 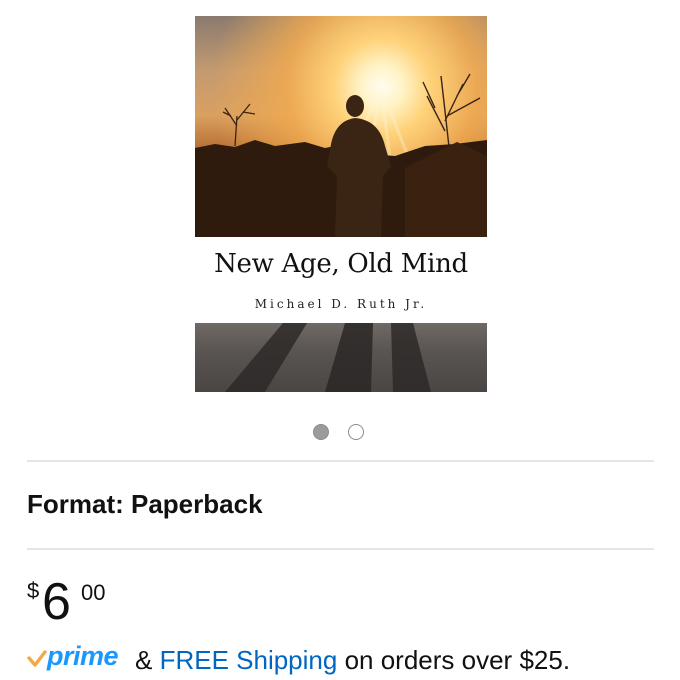 I want to click on cover-shadow-art, so click(x=328, y=357).